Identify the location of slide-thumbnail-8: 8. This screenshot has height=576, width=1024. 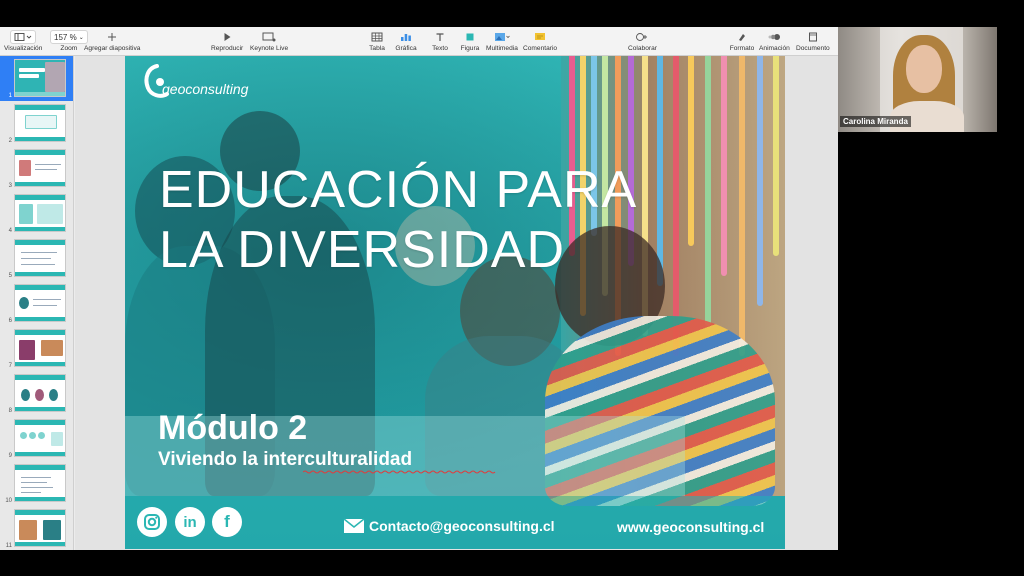
(36, 393).